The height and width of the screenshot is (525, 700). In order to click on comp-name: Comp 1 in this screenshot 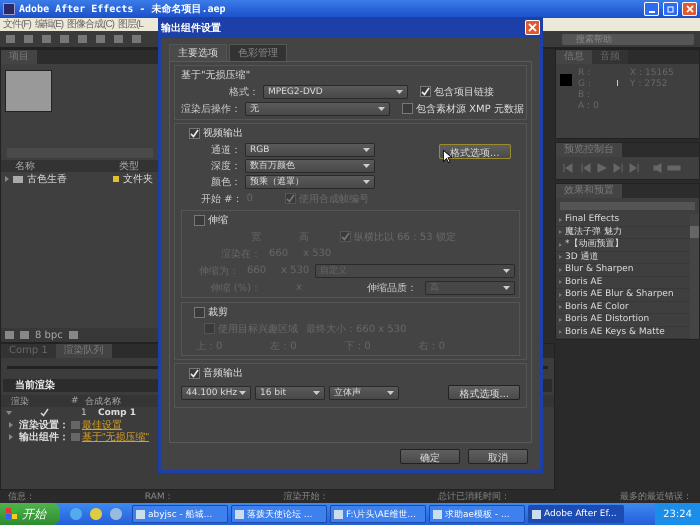, I will do `click(118, 413)`.